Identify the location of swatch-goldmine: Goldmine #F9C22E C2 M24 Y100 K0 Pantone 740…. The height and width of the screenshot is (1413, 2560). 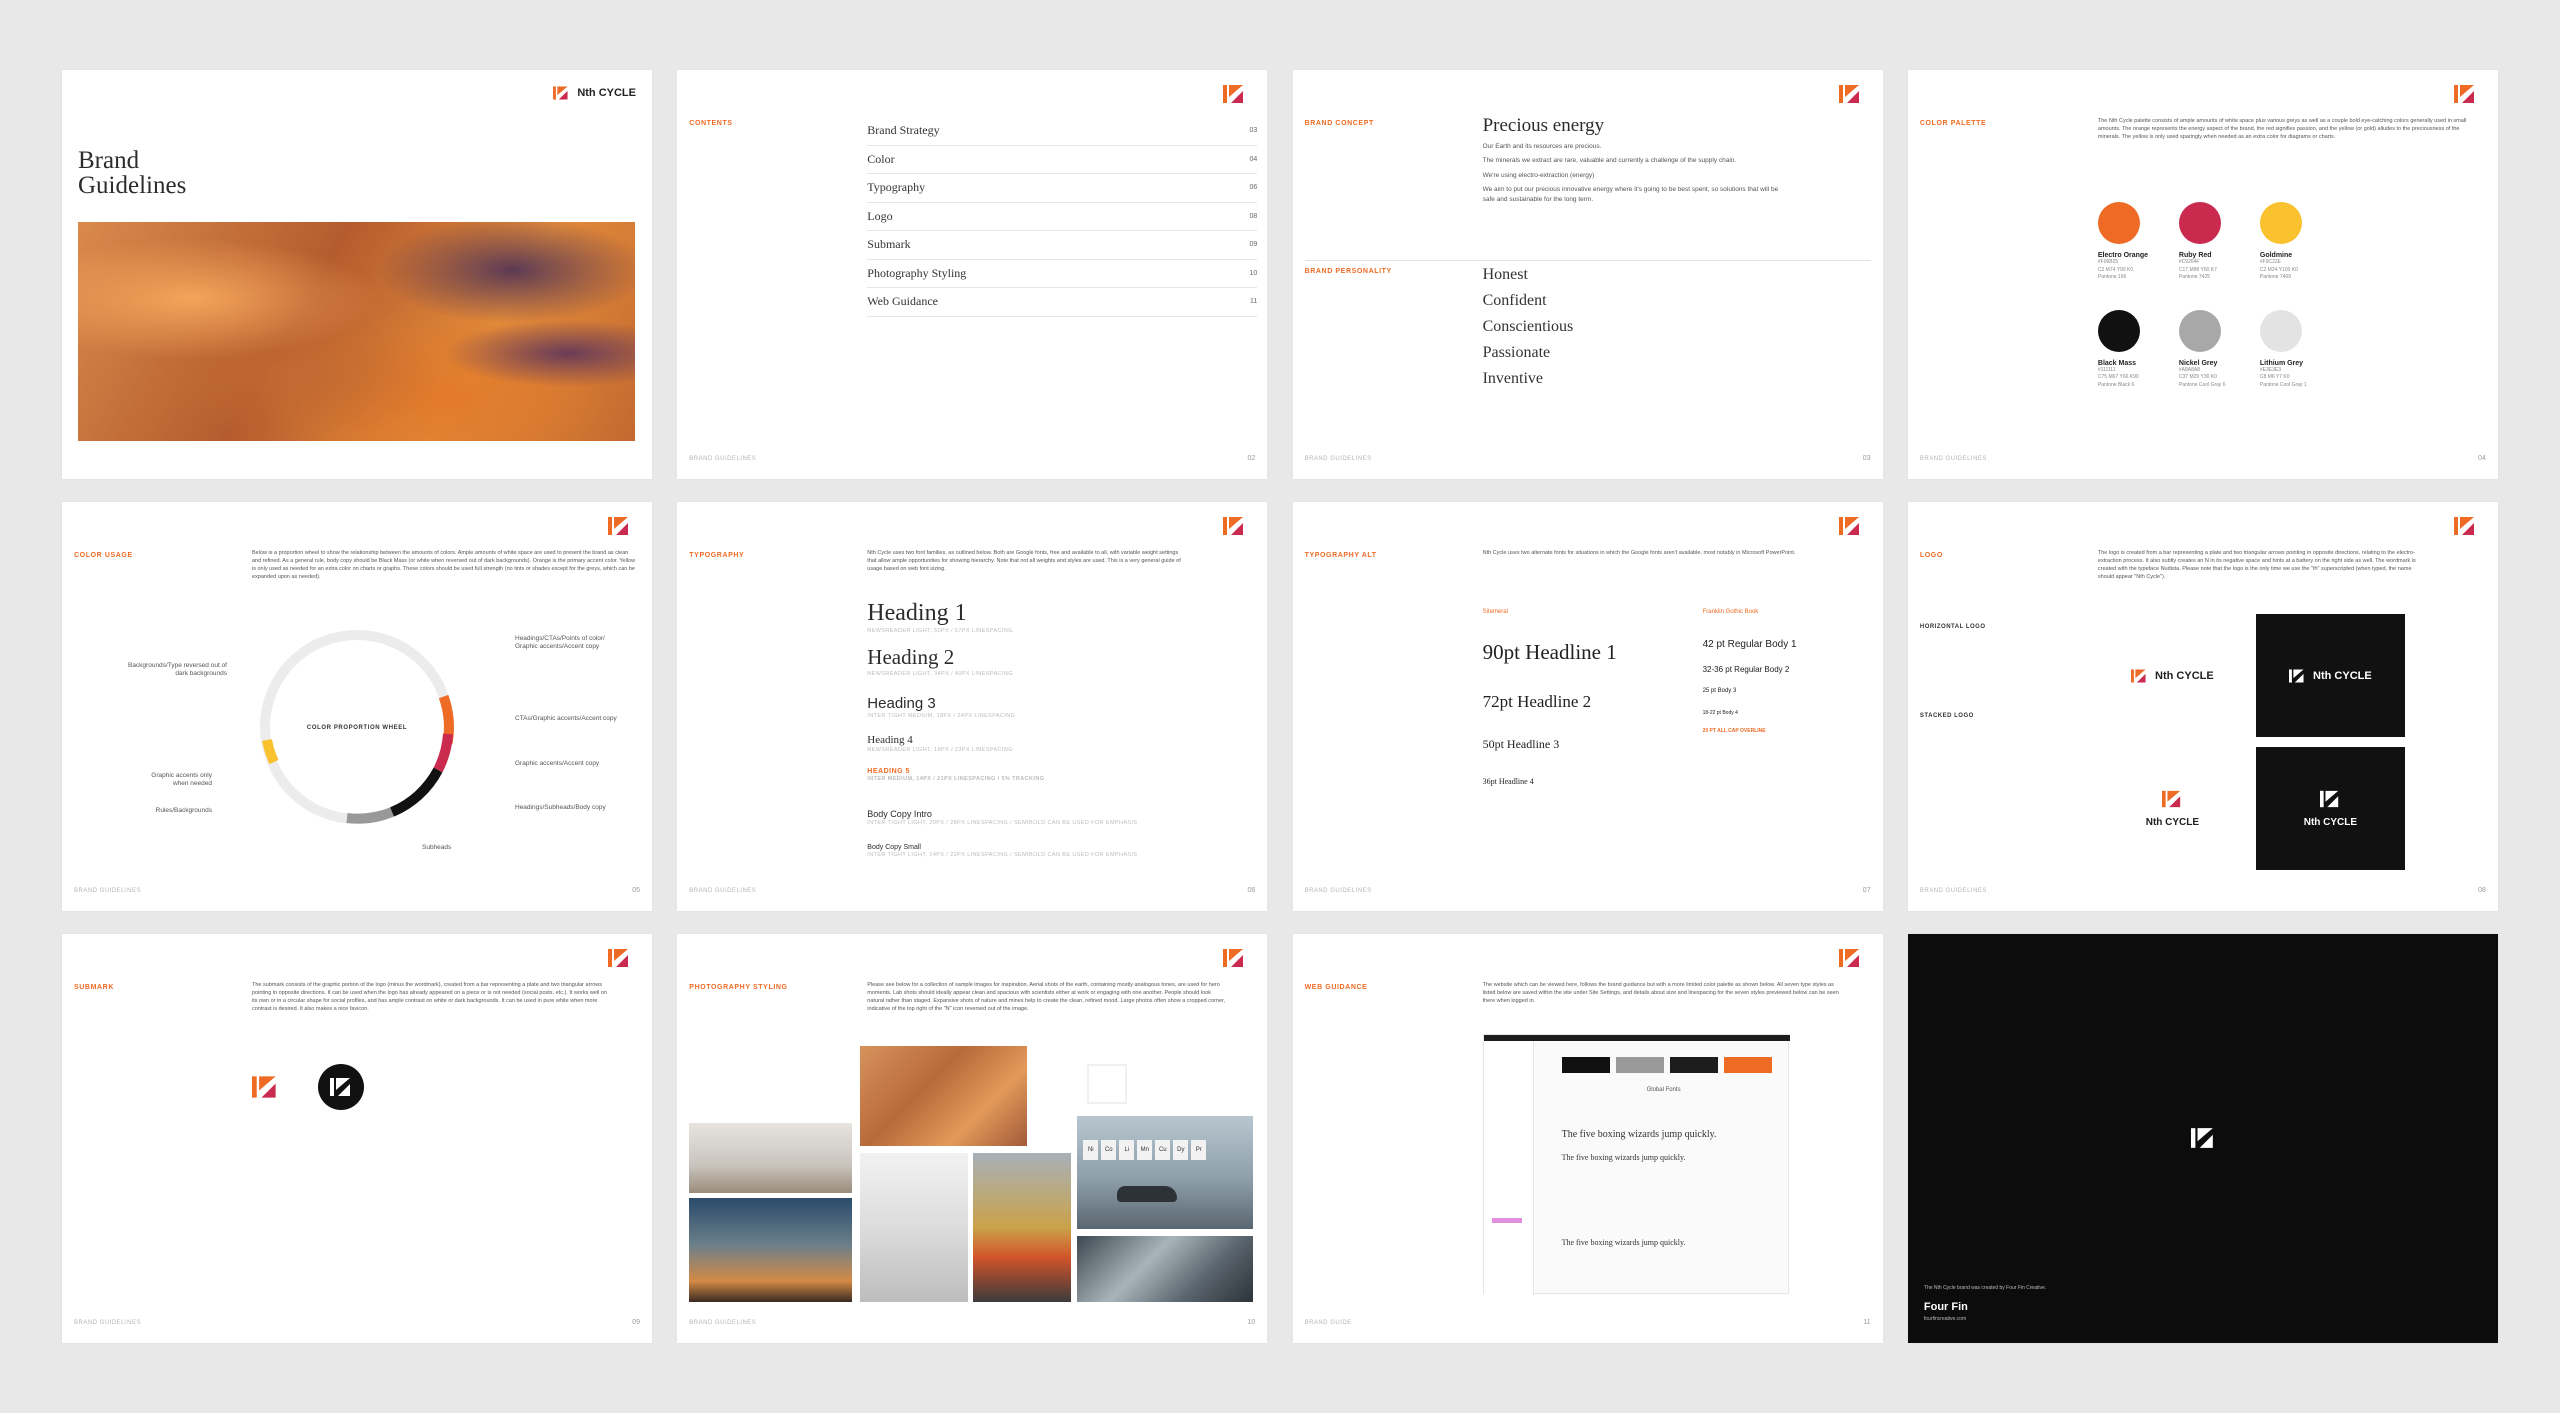
(2300, 242).